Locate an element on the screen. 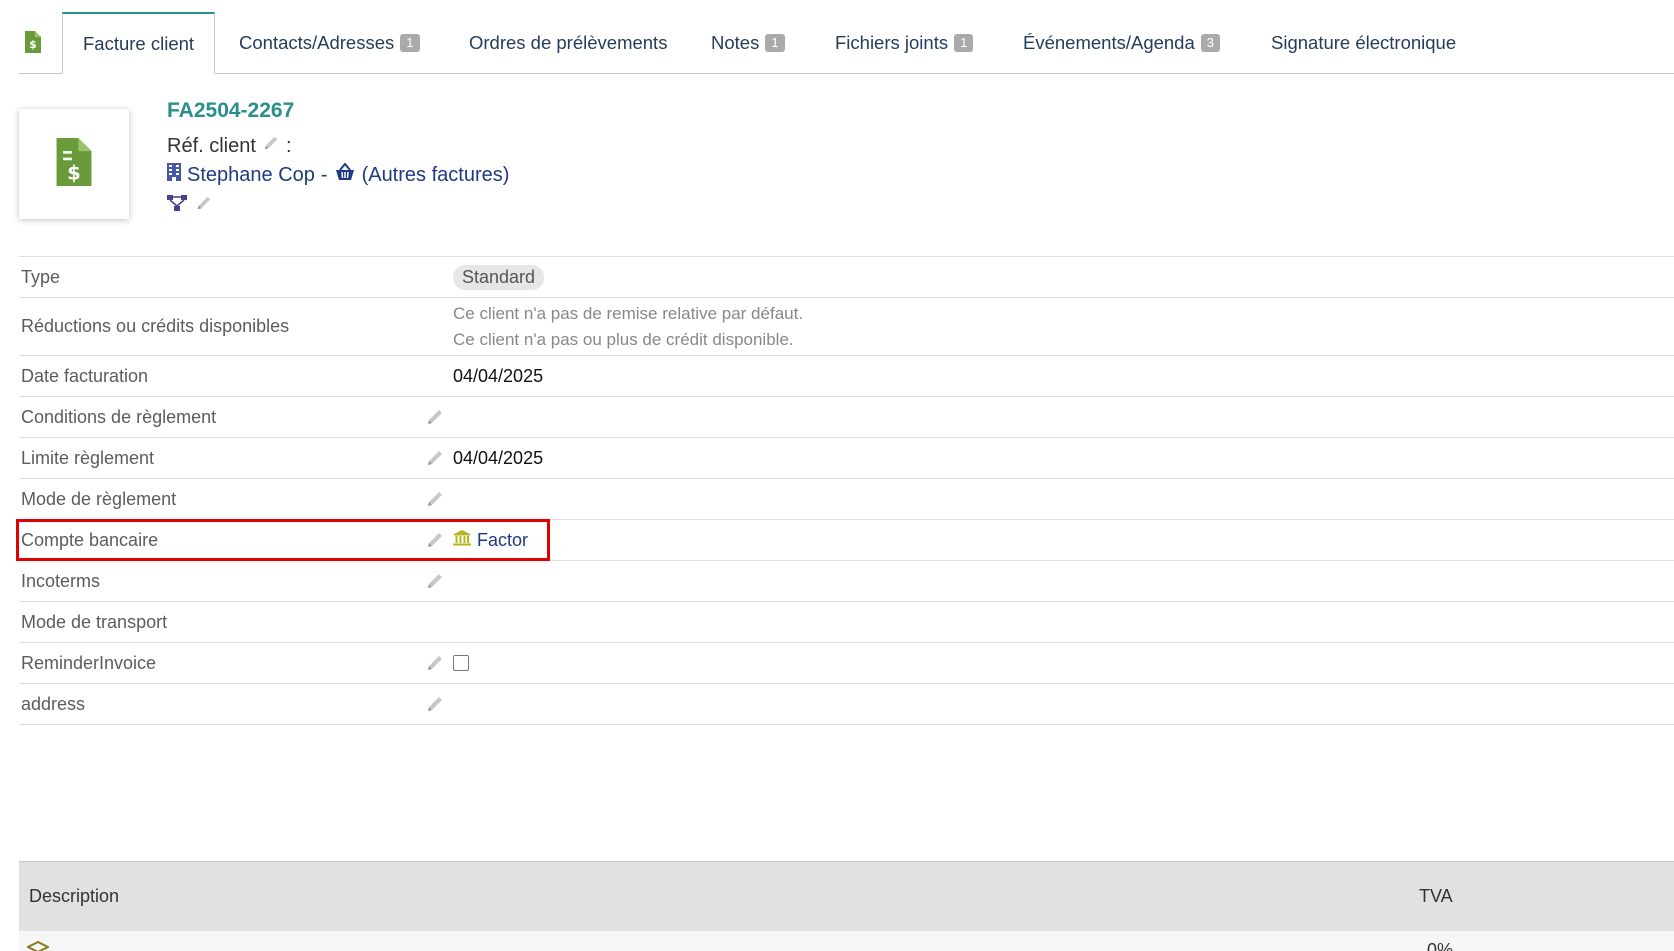  field-row-date: Date facturation 04/04/2025 is located at coordinates (846, 376).